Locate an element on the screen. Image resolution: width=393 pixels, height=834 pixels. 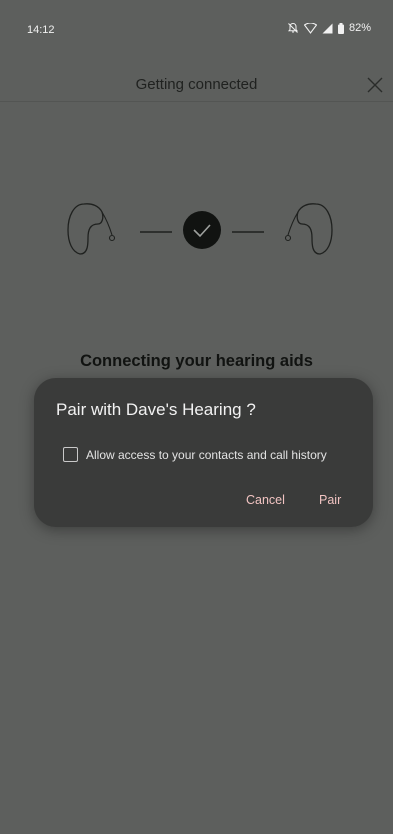
dialog-title: Pair with Dave's Hearing ? is located at coordinates (156, 409).